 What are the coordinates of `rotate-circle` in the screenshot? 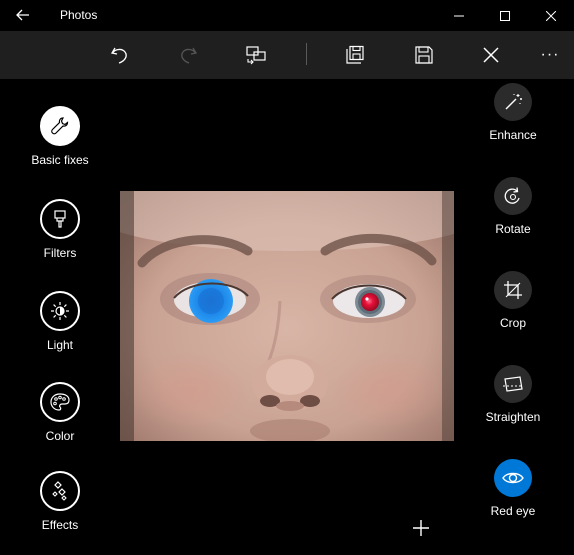 It's located at (513, 196).